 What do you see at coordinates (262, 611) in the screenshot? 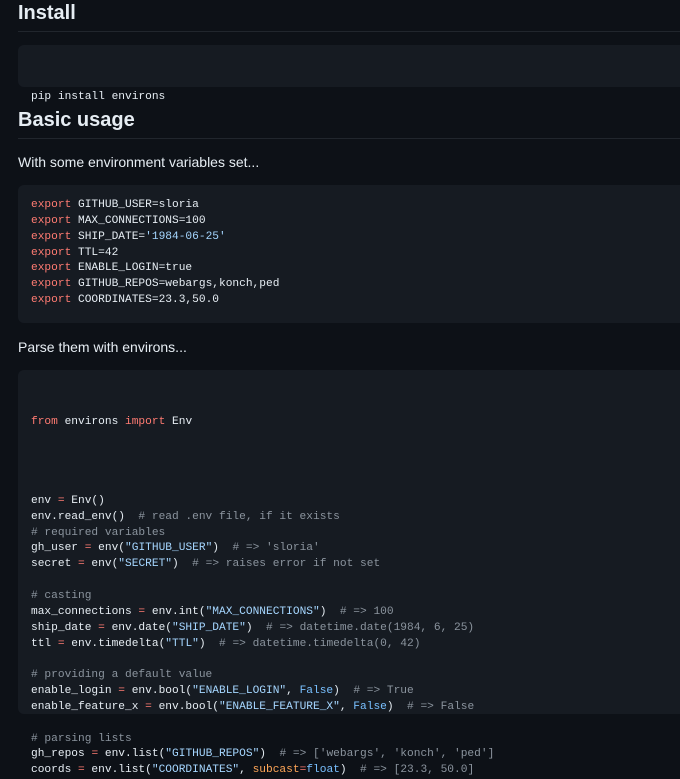
I see `string-literal: "MAX_CONNECTIONS"` at bounding box center [262, 611].